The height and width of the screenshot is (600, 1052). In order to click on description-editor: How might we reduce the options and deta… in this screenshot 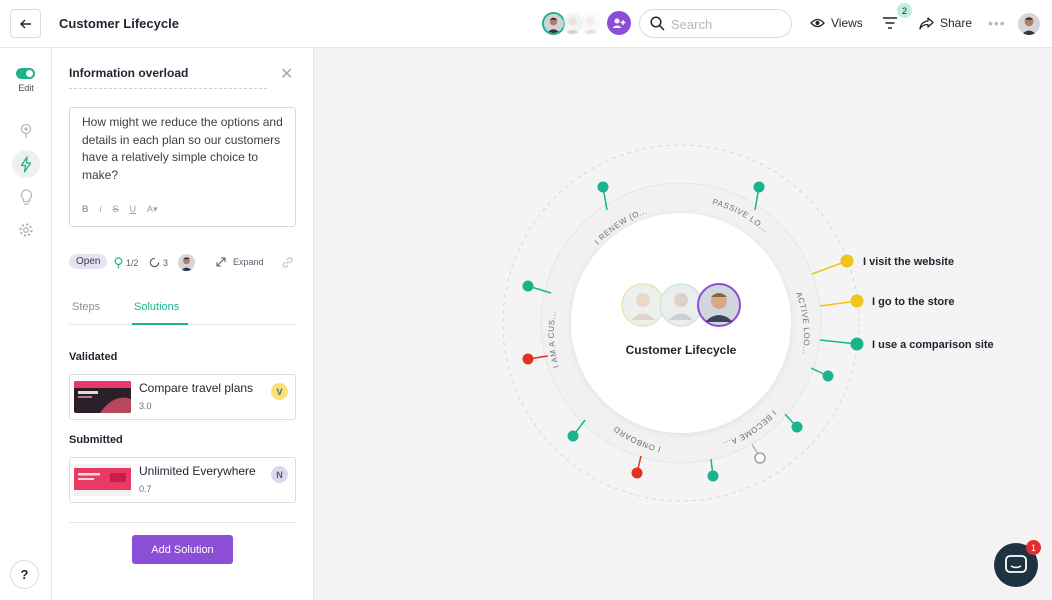, I will do `click(182, 167)`.